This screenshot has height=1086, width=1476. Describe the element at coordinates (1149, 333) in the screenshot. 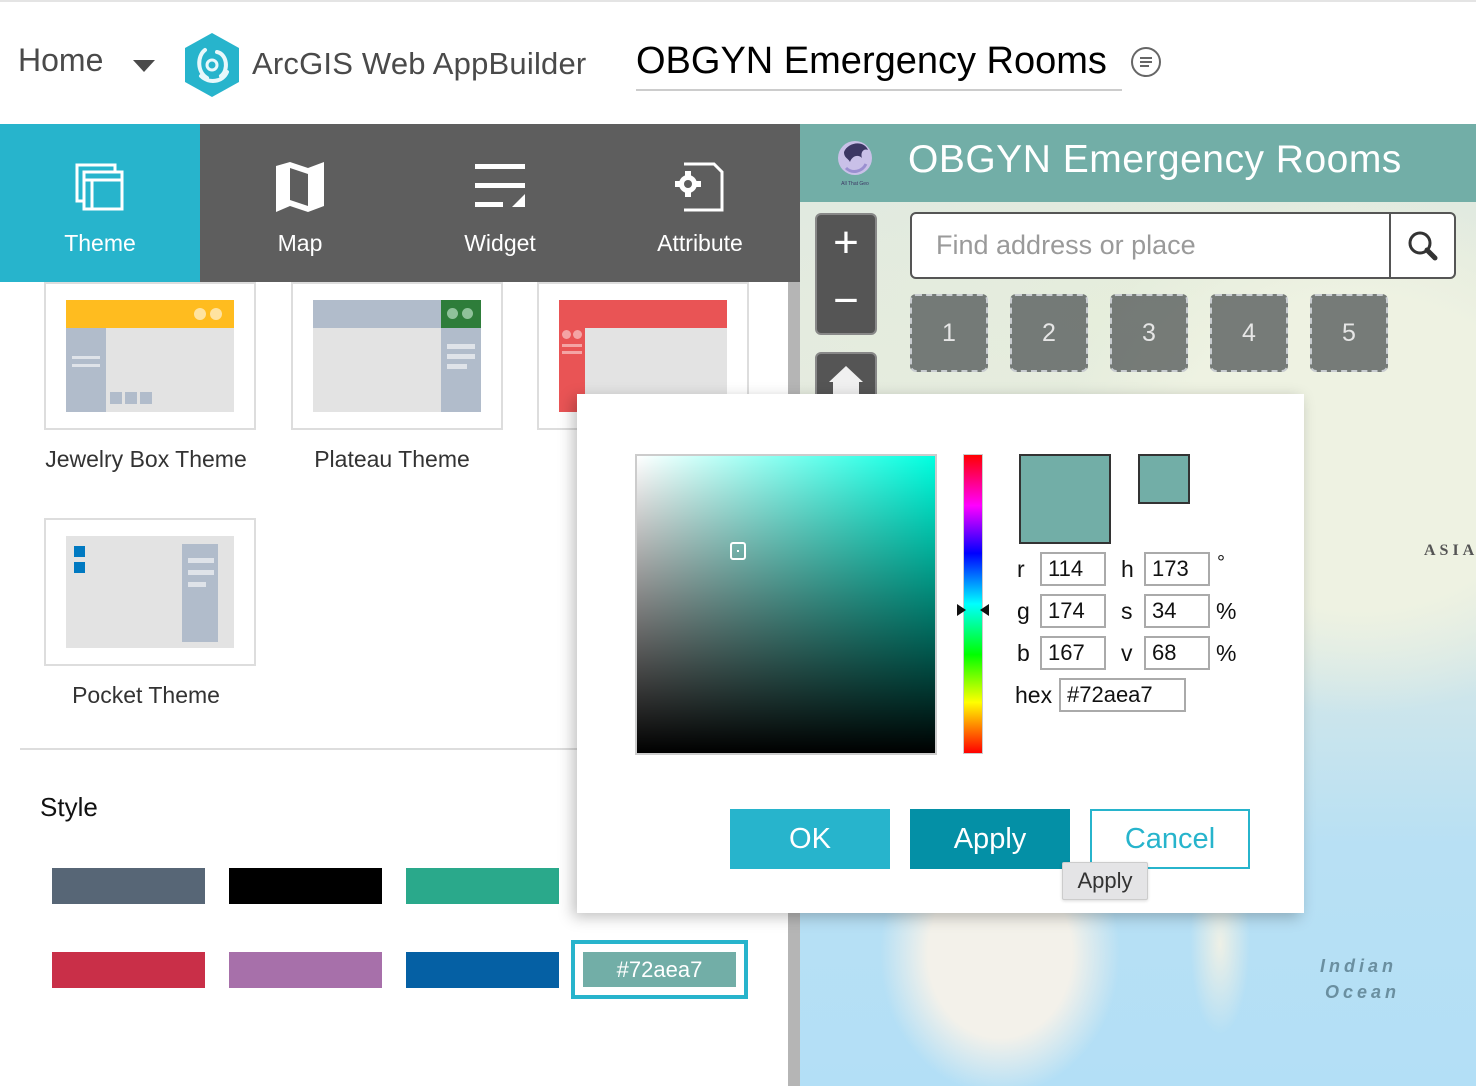

I see `bookmark-placeholder: 3` at that location.